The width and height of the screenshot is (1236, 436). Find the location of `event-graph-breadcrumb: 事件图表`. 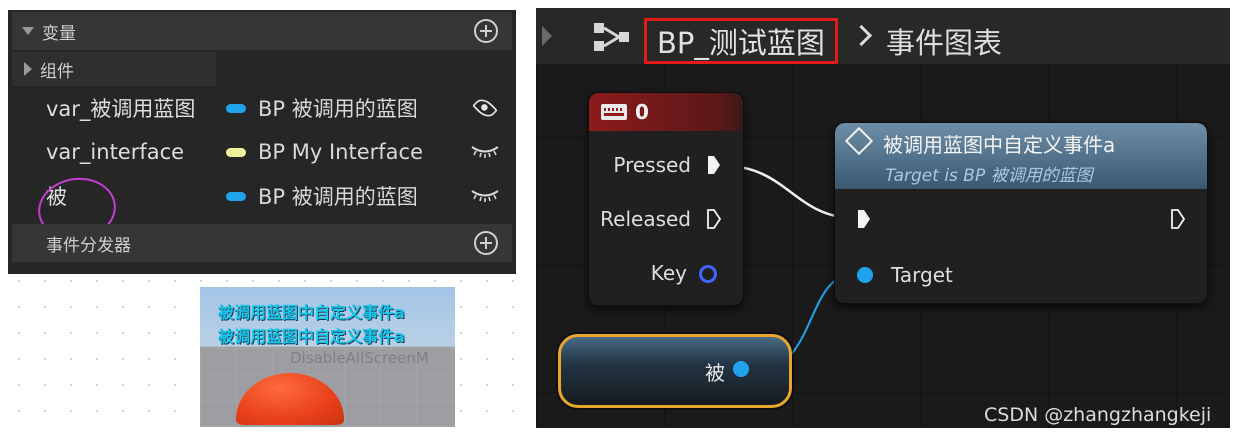

event-graph-breadcrumb: 事件图表 is located at coordinates (944, 41).